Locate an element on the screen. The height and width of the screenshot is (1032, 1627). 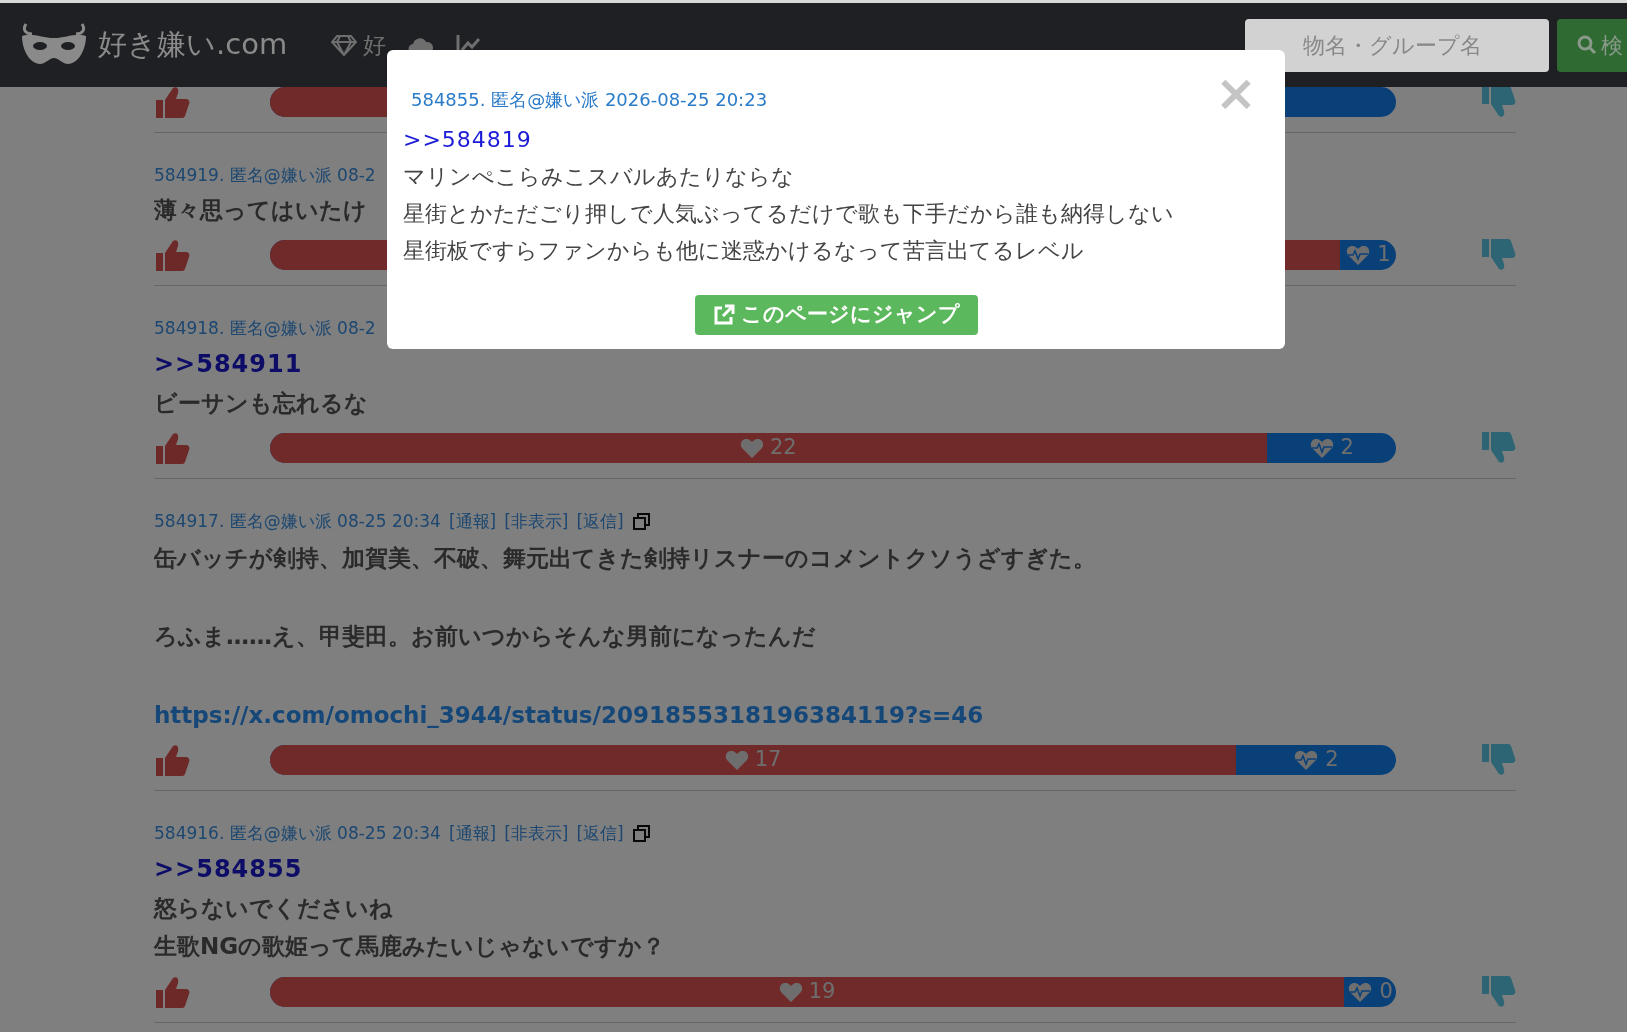
comment-text: 生歌NGの歌姫って馬鹿みたいじゃないですか？ is located at coordinates (410, 946).